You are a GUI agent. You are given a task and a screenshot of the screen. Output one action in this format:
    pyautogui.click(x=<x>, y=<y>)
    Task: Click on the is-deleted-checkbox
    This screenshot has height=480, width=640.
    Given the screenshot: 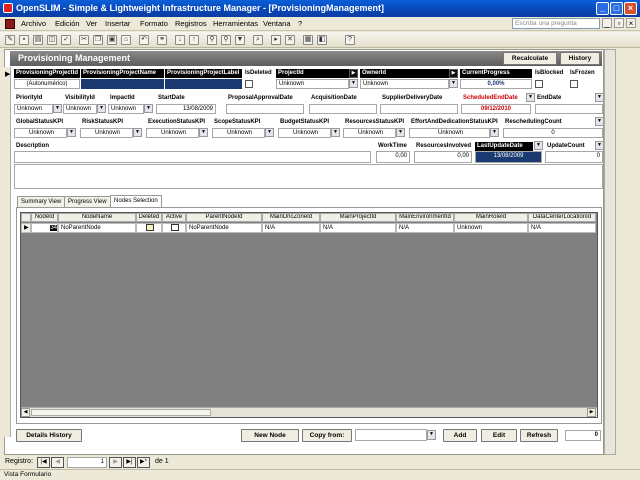 What is the action you would take?
    pyautogui.click(x=249, y=84)
    